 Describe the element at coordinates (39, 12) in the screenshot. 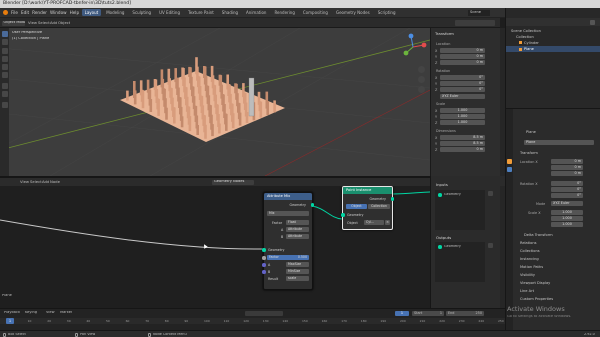

I see `menu-render: Render` at that location.